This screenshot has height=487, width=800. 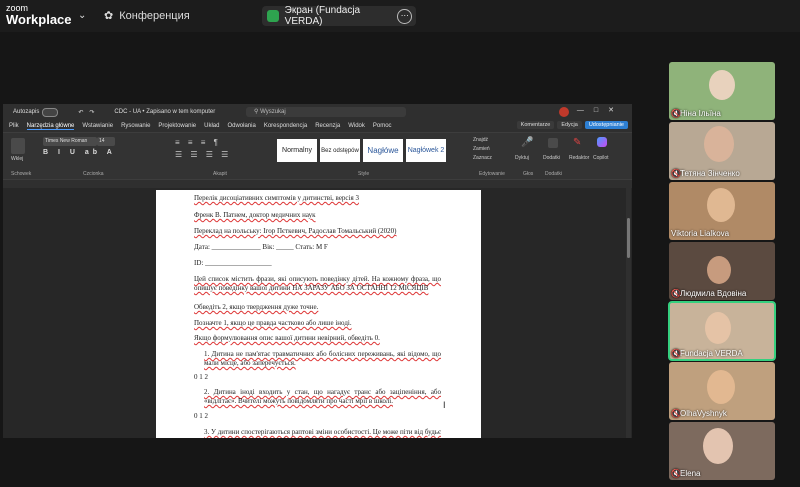 I want to click on zoom-workplace-logo: zoom Workplace, so click(x=39, y=15).